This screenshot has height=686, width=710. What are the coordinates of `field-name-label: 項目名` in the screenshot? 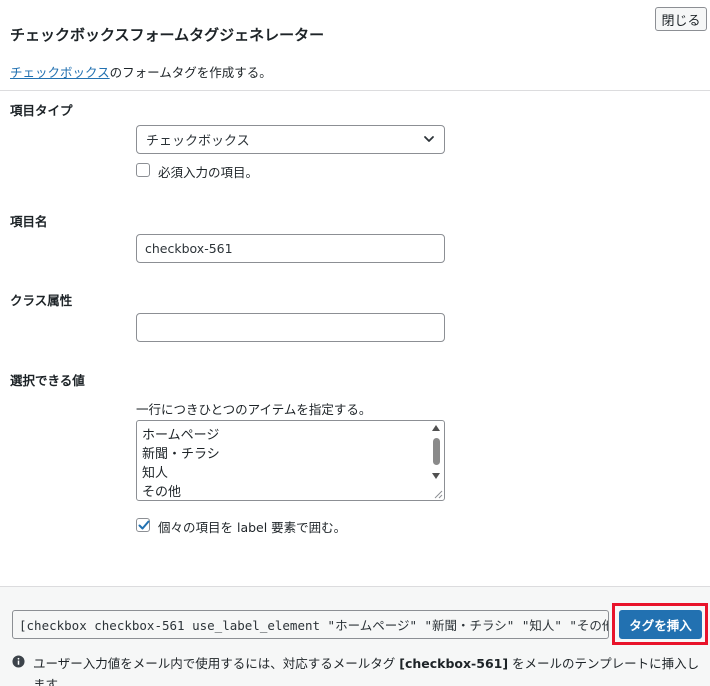 It's located at (29, 221).